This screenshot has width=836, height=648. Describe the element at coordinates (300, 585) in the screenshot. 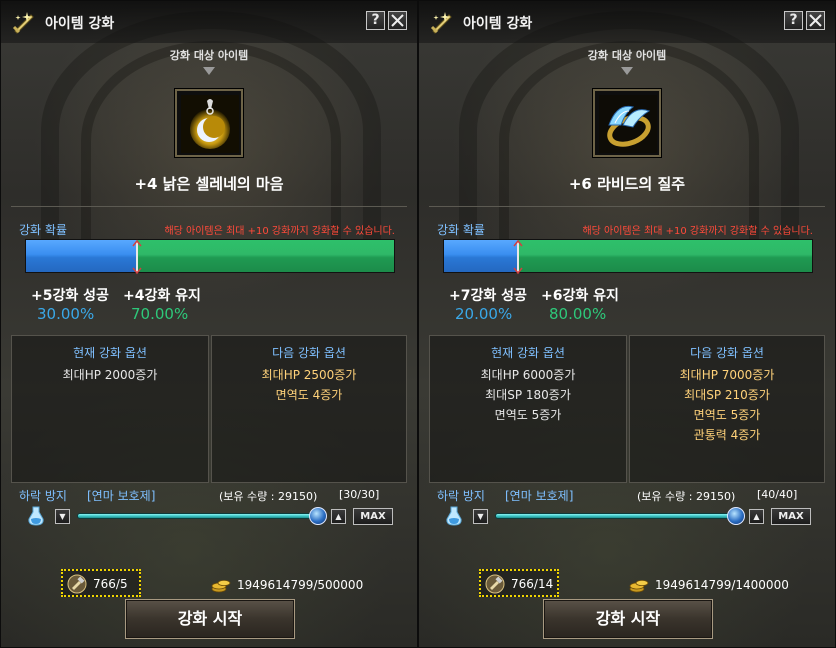

I see `zeny-text: 1949614799/500000` at that location.